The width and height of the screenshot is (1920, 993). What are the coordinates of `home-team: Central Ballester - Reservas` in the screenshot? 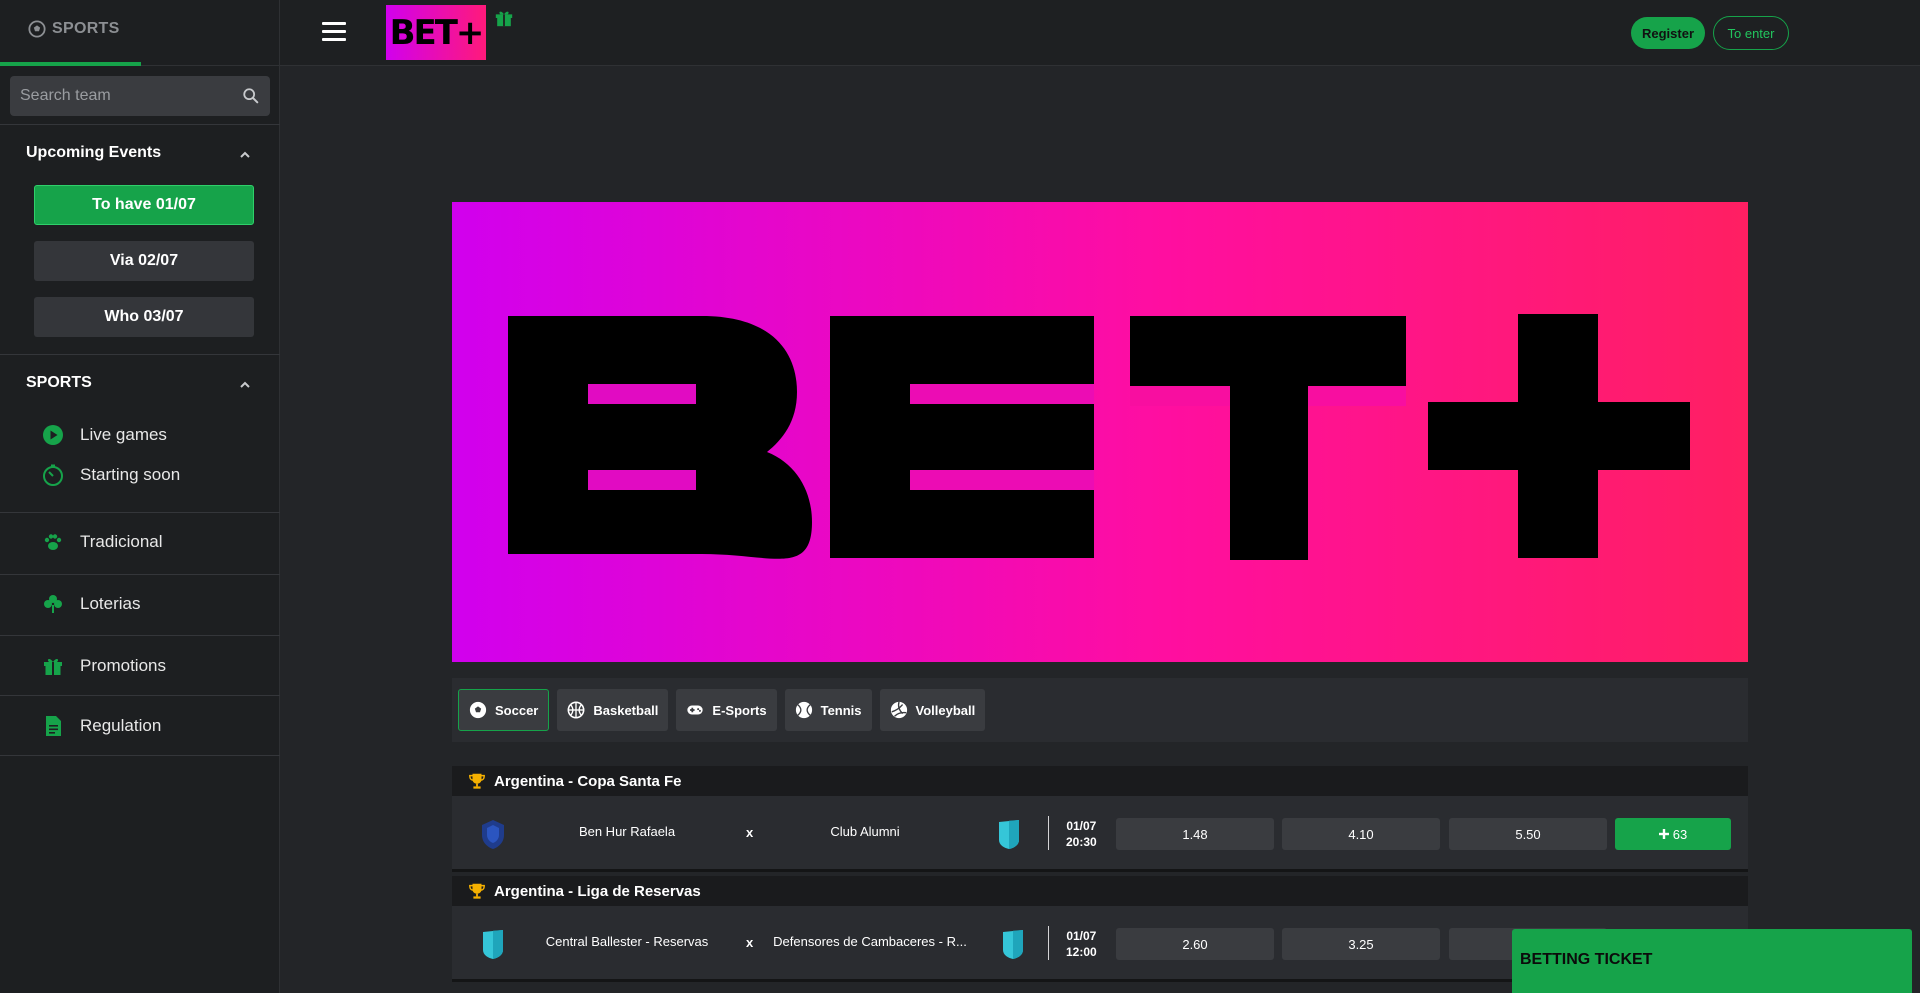 It's located at (627, 941).